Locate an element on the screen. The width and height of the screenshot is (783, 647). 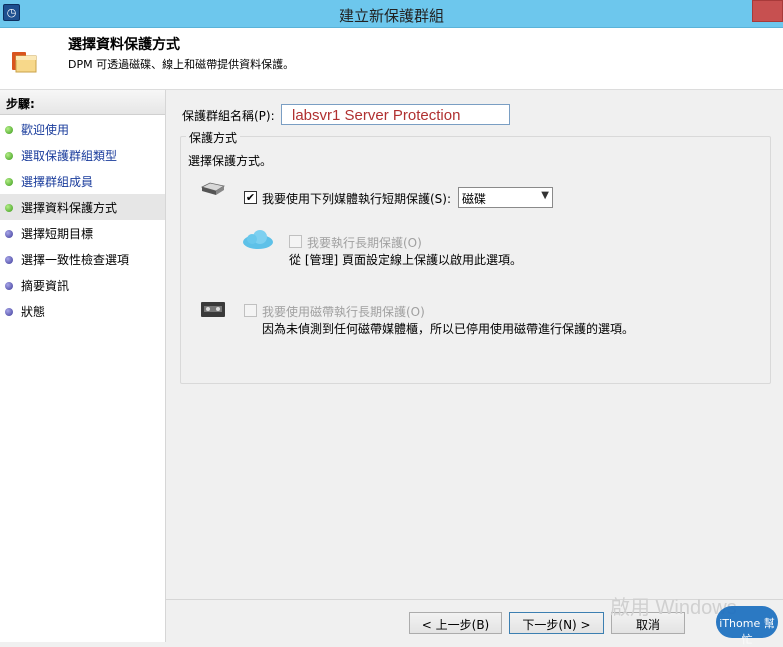
step-select-group-type: 選取保護群組類型 is located at coordinates (82, 155).